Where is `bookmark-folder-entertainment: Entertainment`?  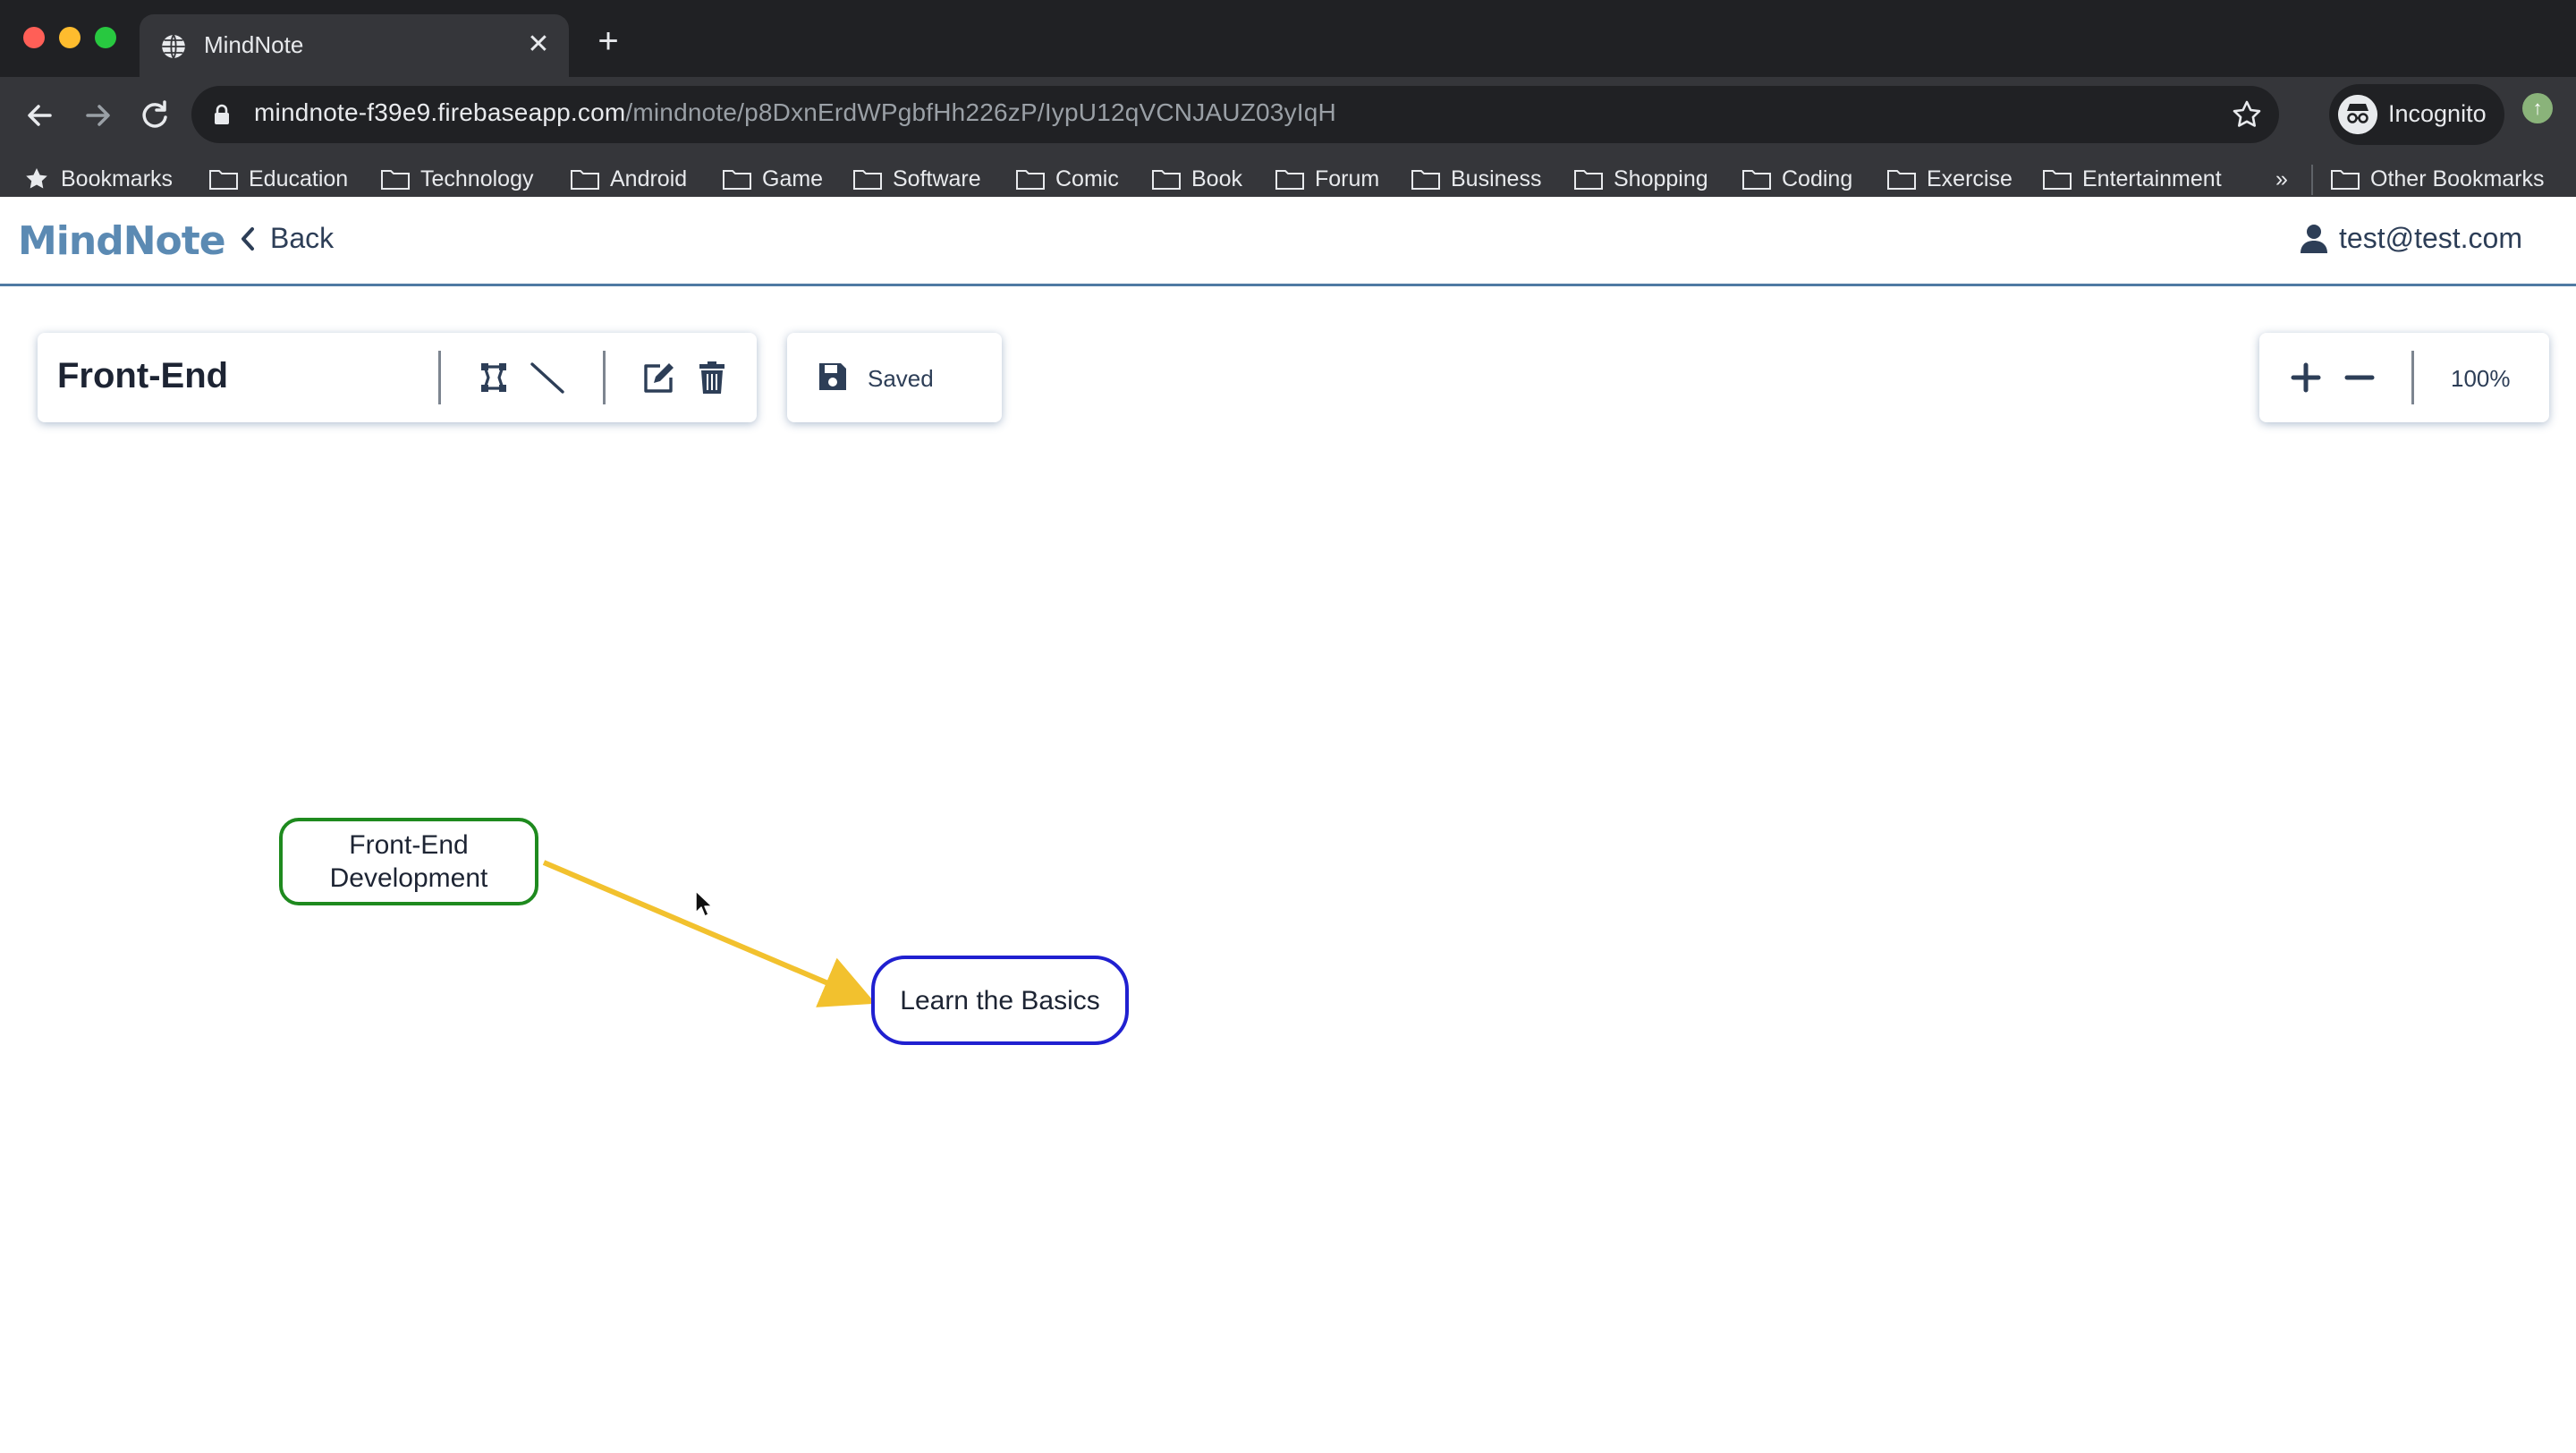 bookmark-folder-entertainment: Entertainment is located at coordinates (2132, 179).